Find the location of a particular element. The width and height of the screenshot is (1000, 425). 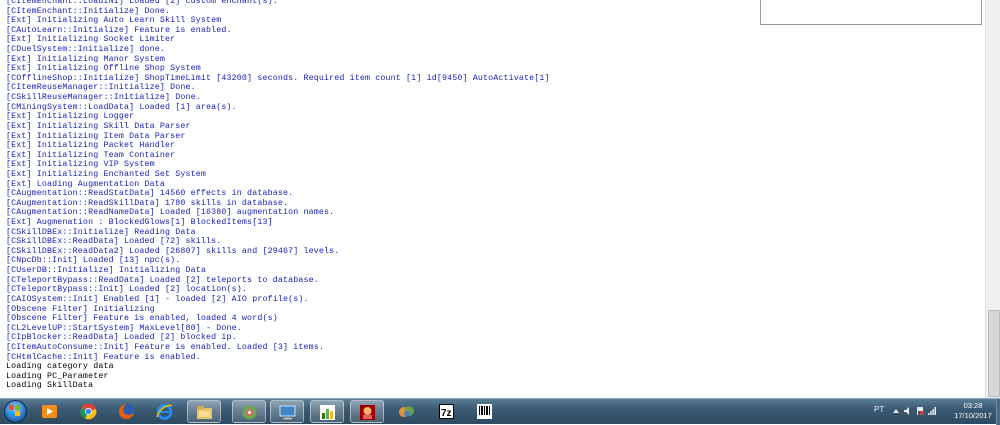

messenger-icon is located at coordinates (406, 411).